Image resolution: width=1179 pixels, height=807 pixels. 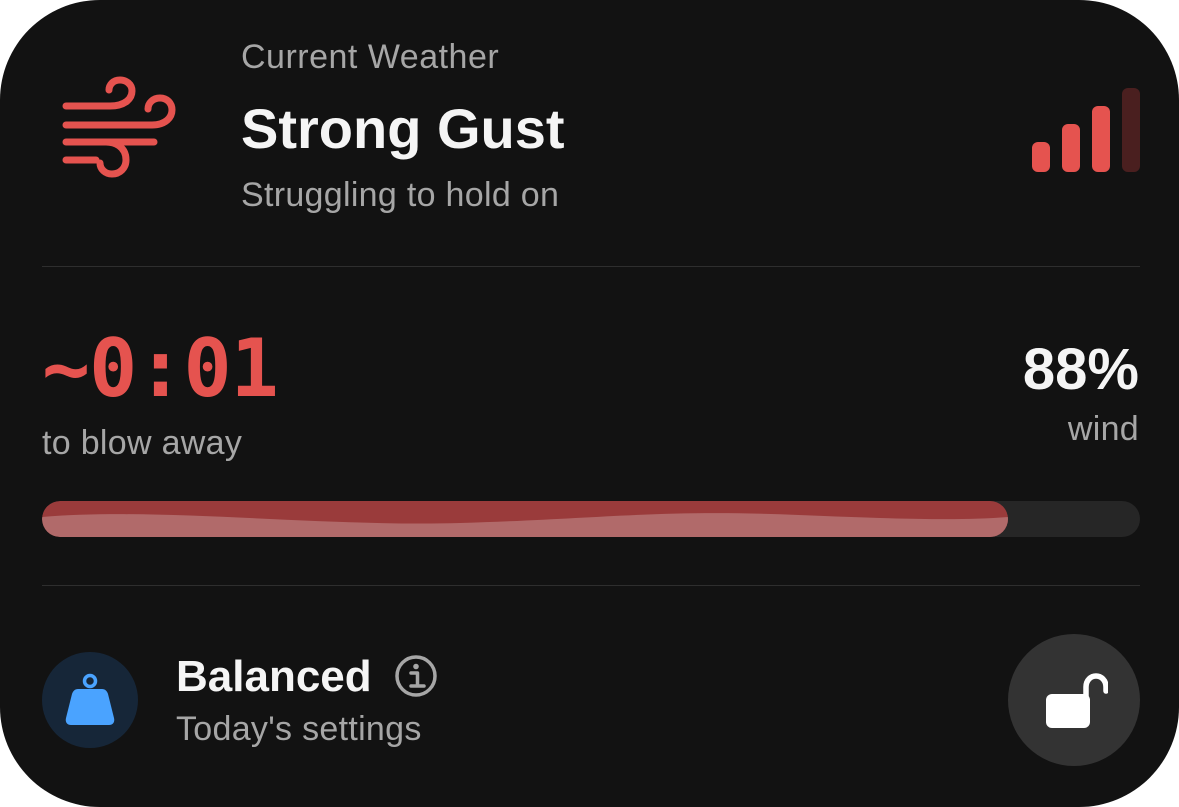 What do you see at coordinates (142, 443) in the screenshot?
I see `countdown-caption: to blow away` at bounding box center [142, 443].